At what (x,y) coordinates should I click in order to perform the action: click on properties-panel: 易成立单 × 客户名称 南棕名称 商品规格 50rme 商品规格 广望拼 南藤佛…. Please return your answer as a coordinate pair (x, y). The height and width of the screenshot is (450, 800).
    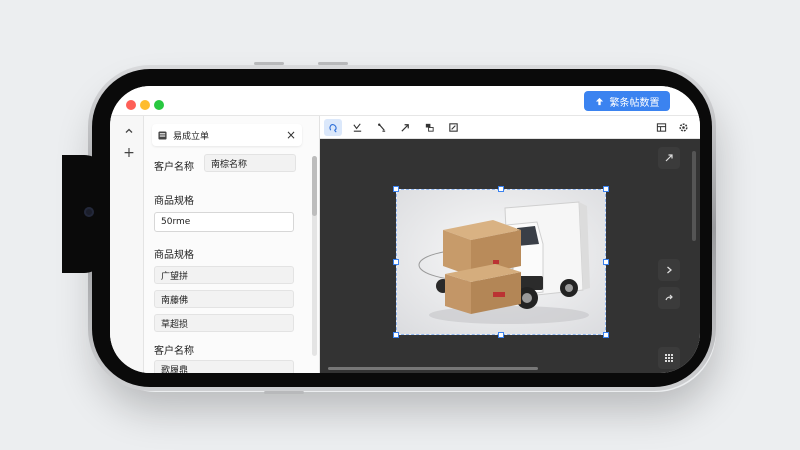
    Looking at the image, I should click on (232, 244).